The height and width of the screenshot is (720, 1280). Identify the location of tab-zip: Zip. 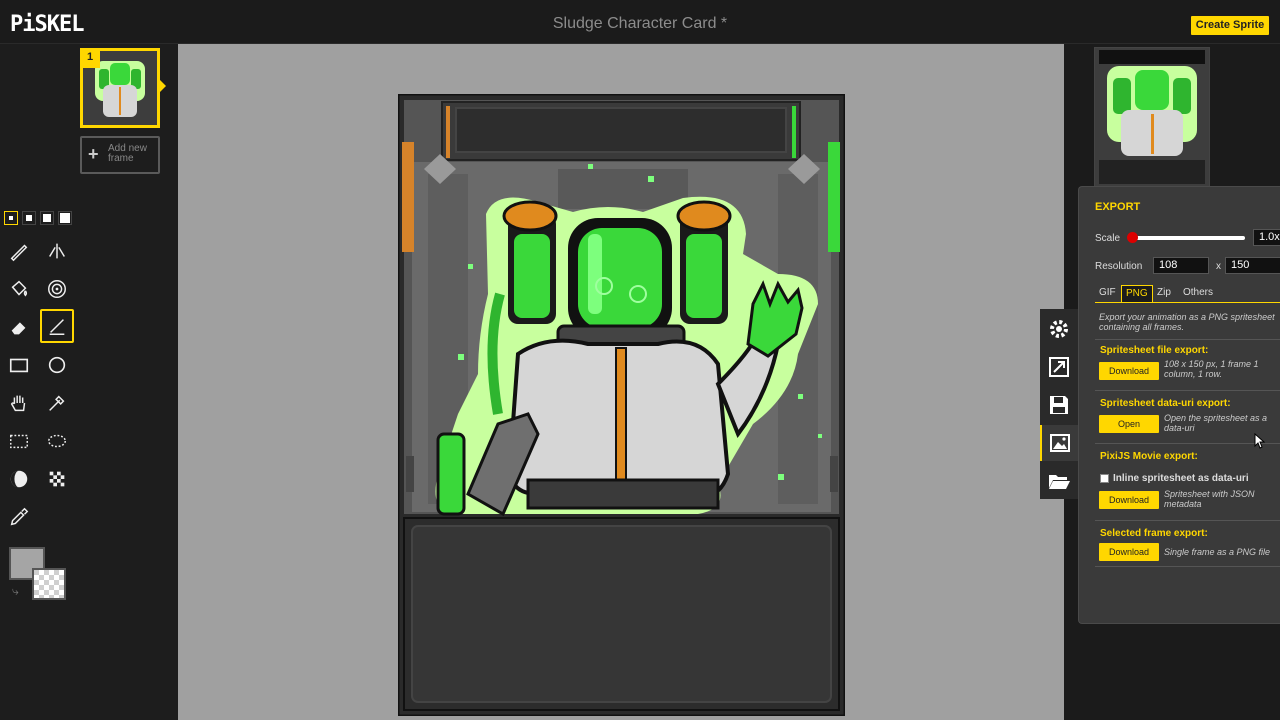
(1164, 293).